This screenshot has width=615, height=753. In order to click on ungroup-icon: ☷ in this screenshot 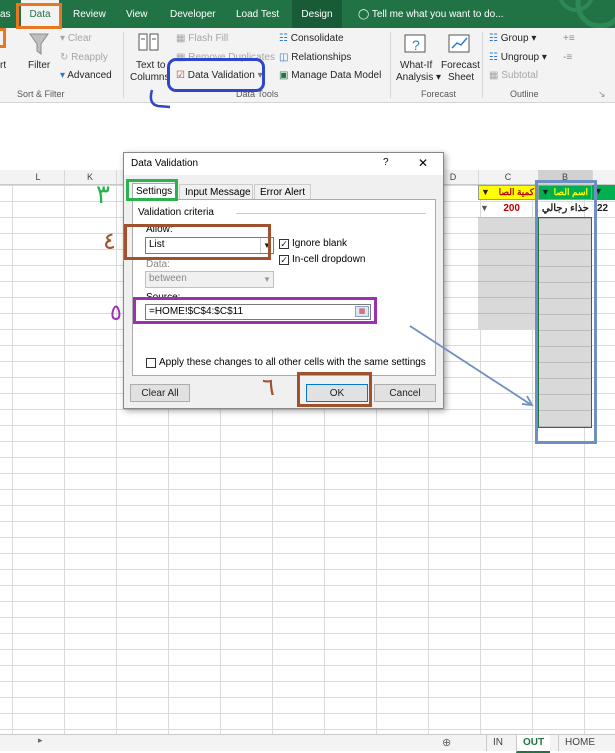, I will do `click(493, 57)`.